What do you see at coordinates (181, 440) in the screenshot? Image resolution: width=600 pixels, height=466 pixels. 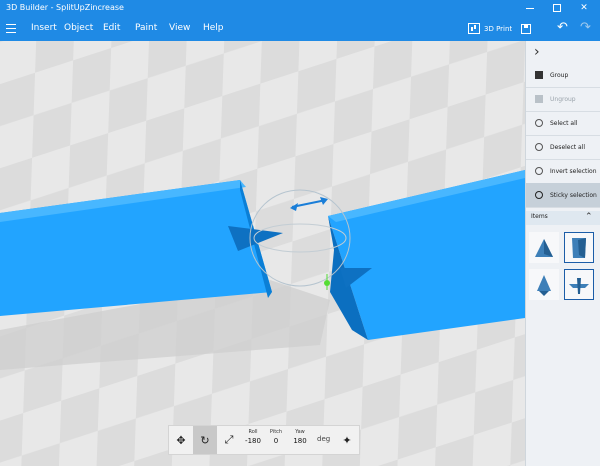 I see `move-icon: ✥` at bounding box center [181, 440].